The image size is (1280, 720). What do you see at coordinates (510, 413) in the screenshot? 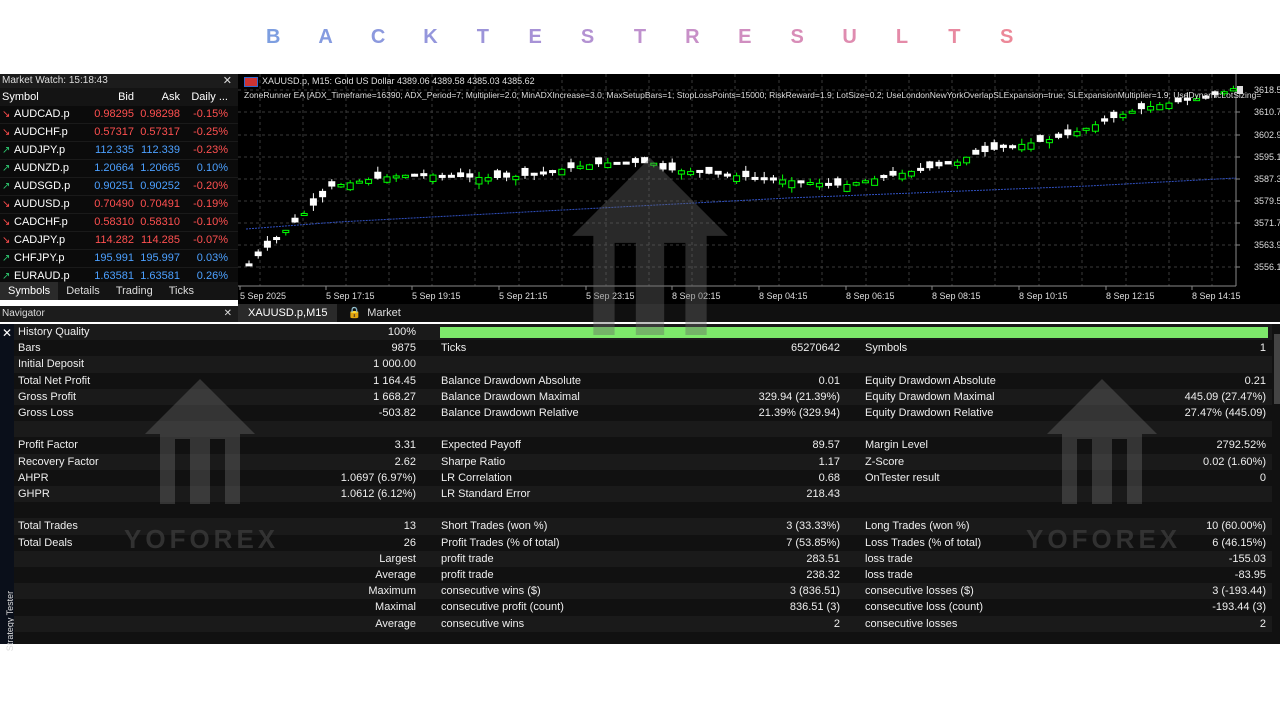
I see `result-label-2: Balance Drawdown Relative` at bounding box center [510, 413].